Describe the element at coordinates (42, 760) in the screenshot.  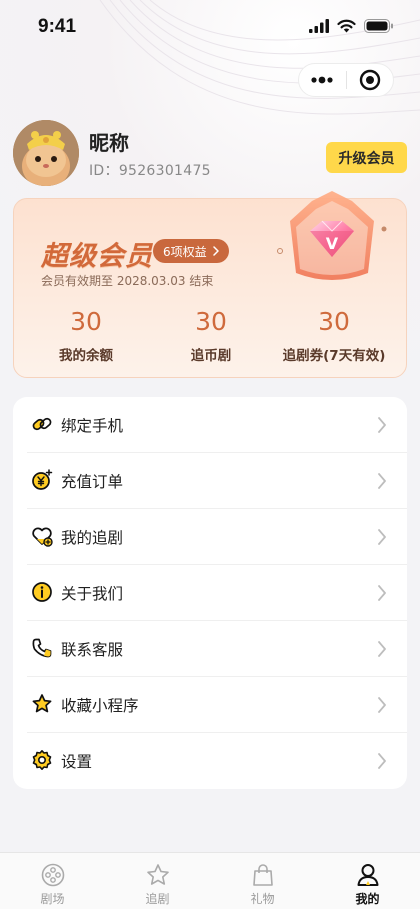
I see `gear-icon` at that location.